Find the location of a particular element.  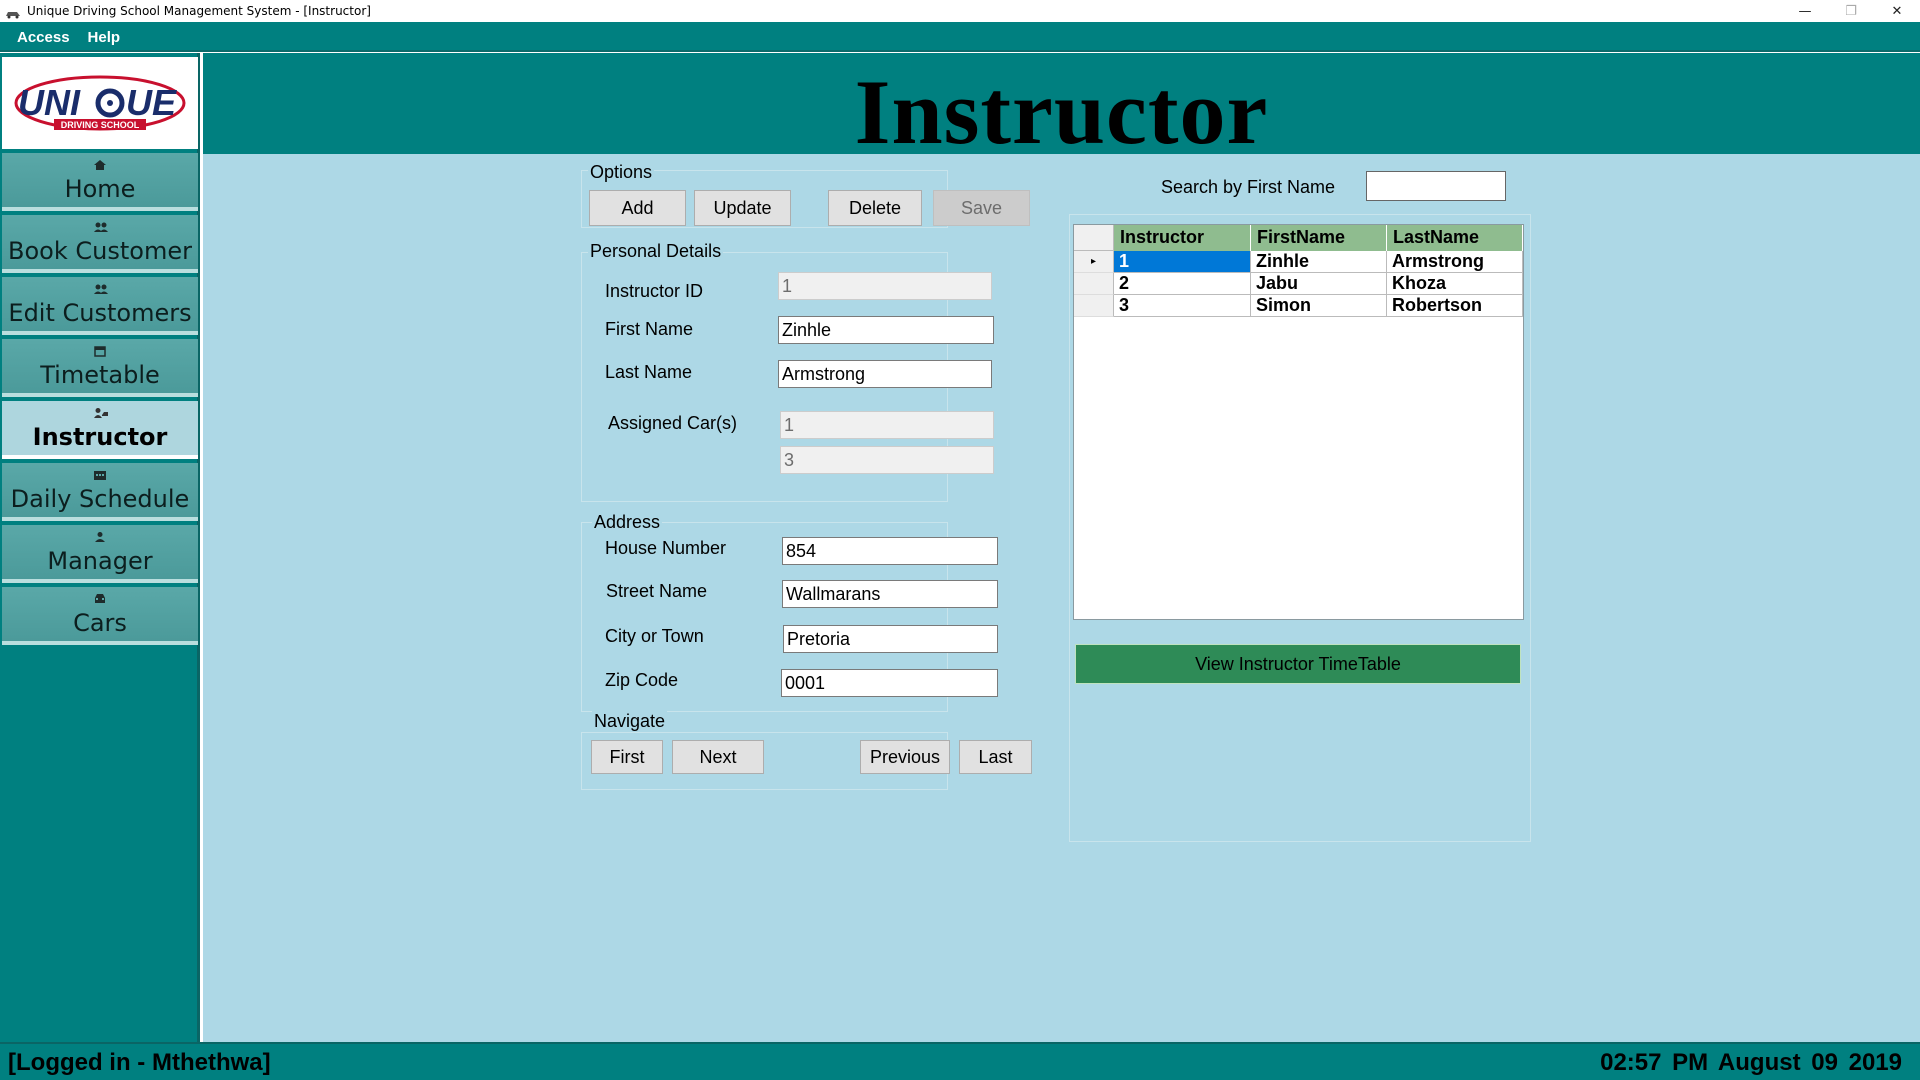

city-label: City or Town is located at coordinates (654, 636).